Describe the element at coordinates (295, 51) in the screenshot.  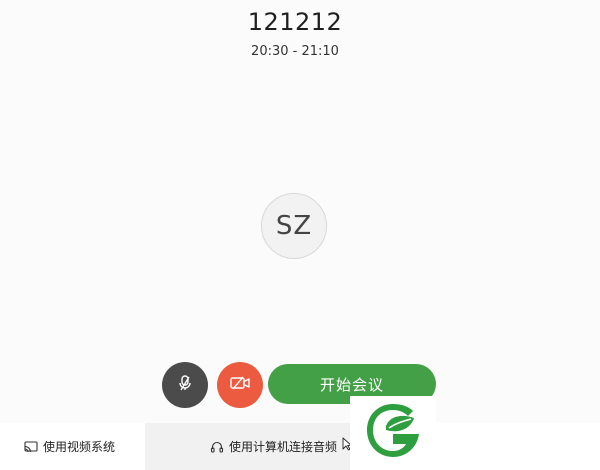
I see `meeting-time: 20:30 - 21:10` at that location.